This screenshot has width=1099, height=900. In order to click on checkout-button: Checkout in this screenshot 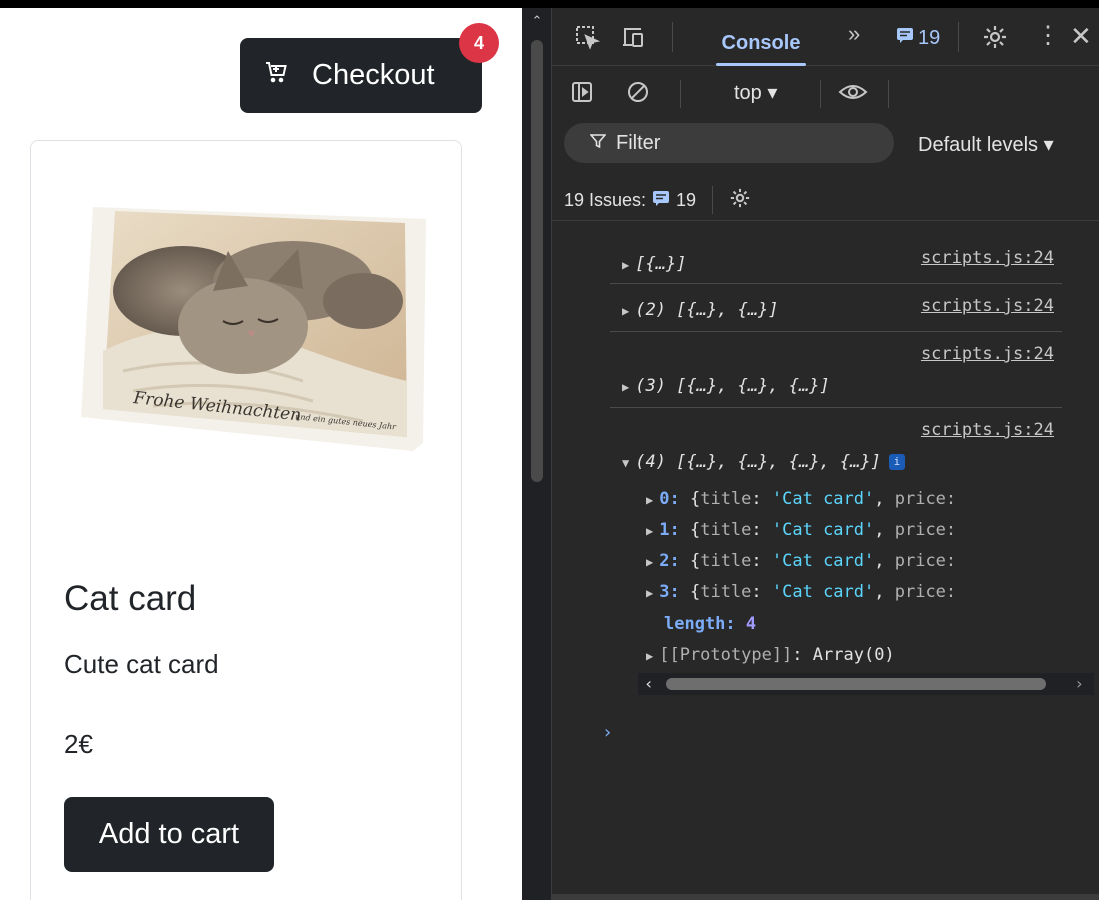, I will do `click(361, 75)`.